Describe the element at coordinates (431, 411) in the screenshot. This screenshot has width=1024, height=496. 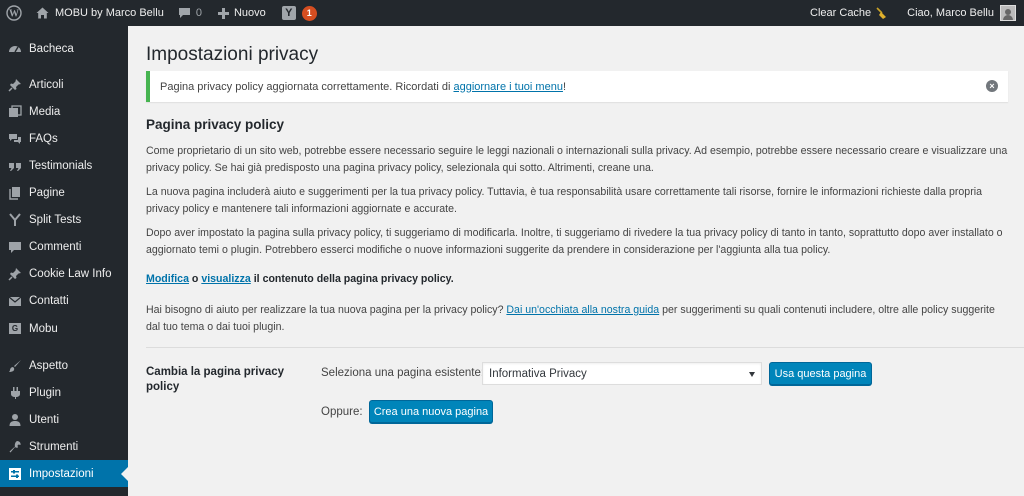
I see `create-new-page-button: Crea una nuova pagina` at that location.